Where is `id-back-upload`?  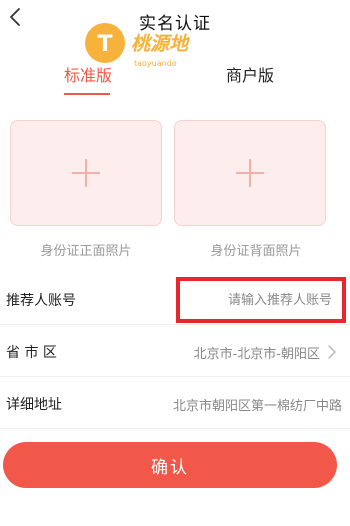
id-back-upload is located at coordinates (250, 173).